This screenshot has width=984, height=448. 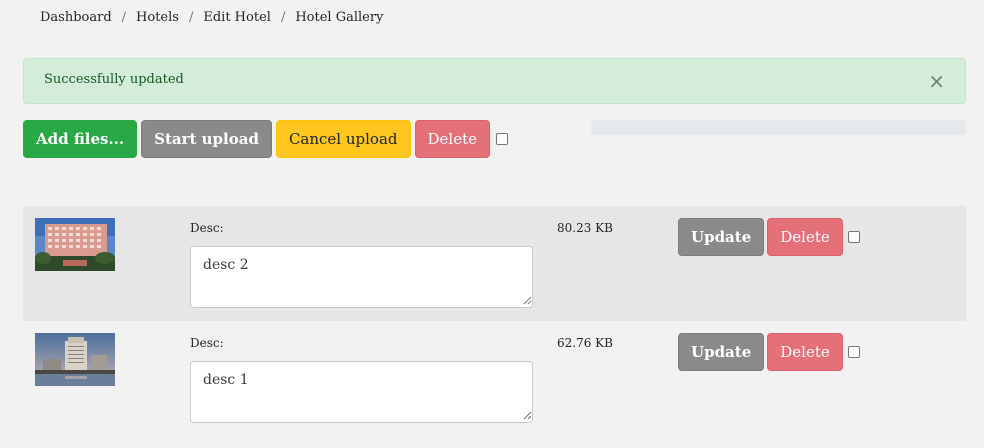 I want to click on hotel-photo-waterfront-tower, so click(x=75, y=359).